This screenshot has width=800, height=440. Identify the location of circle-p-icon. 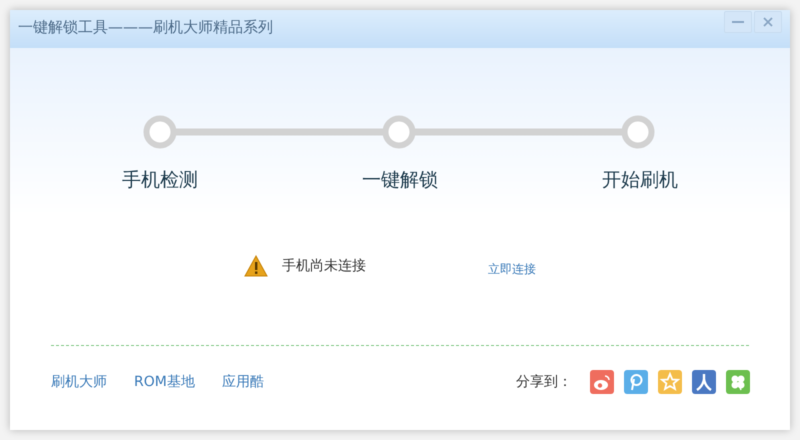
(636, 382).